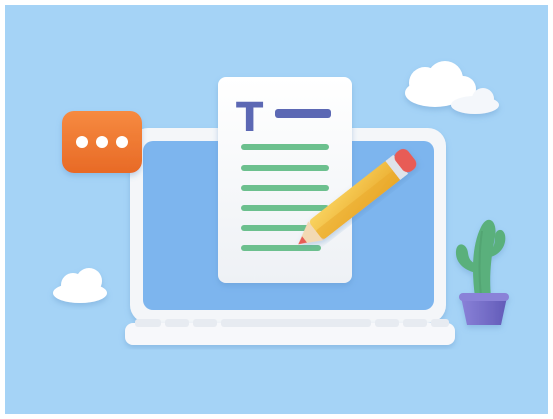 The image size is (553, 419). Describe the element at coordinates (250, 118) in the screenshot. I see `document-heading-letter: T` at that location.